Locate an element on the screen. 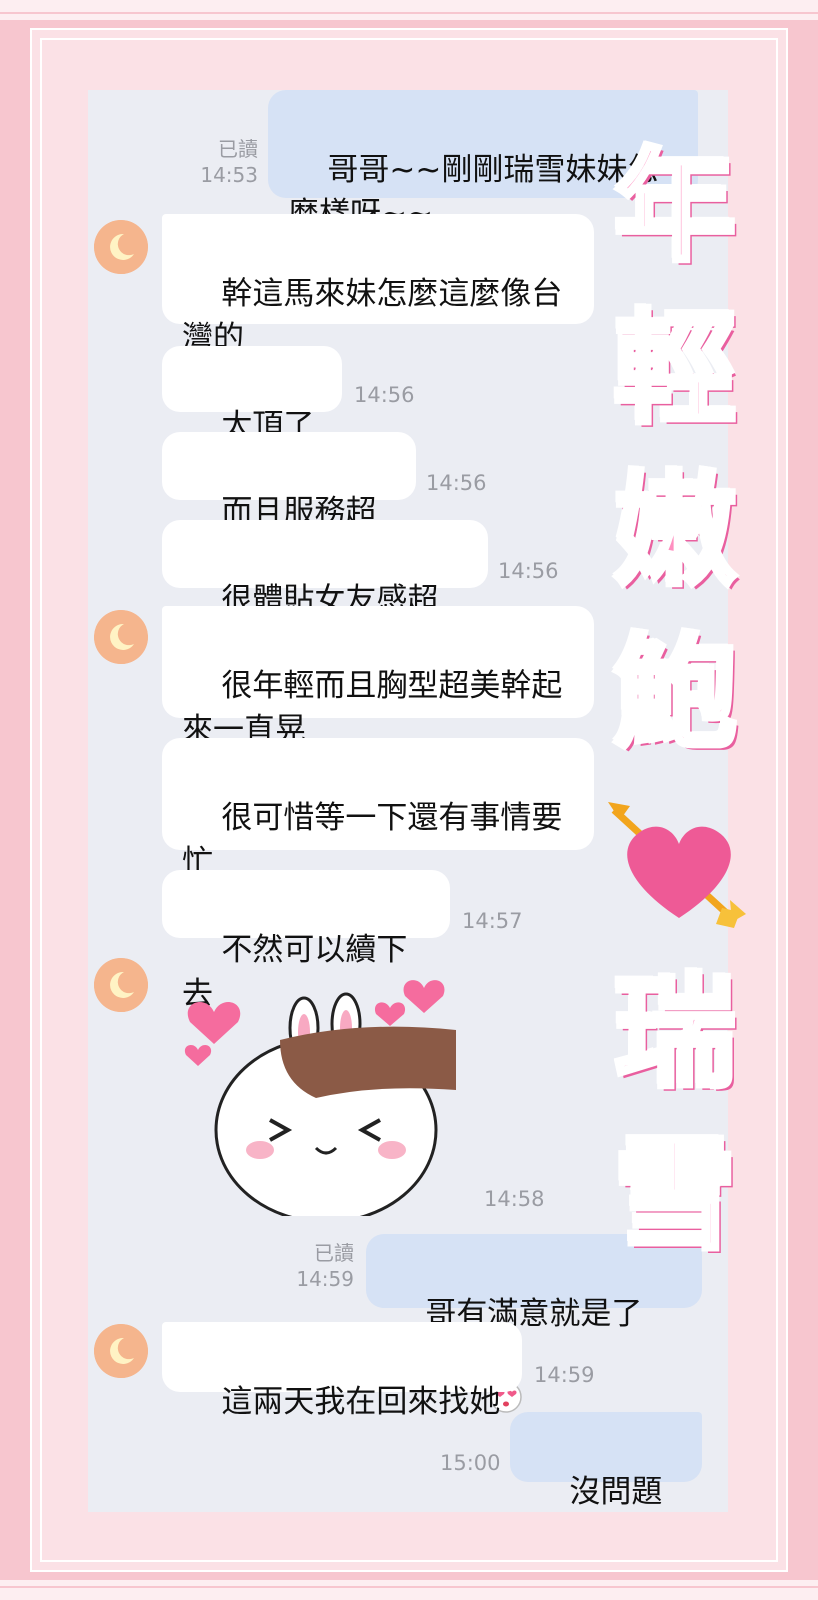  read-receipt: 已讀 14:59 is located at coordinates (325, 1266).